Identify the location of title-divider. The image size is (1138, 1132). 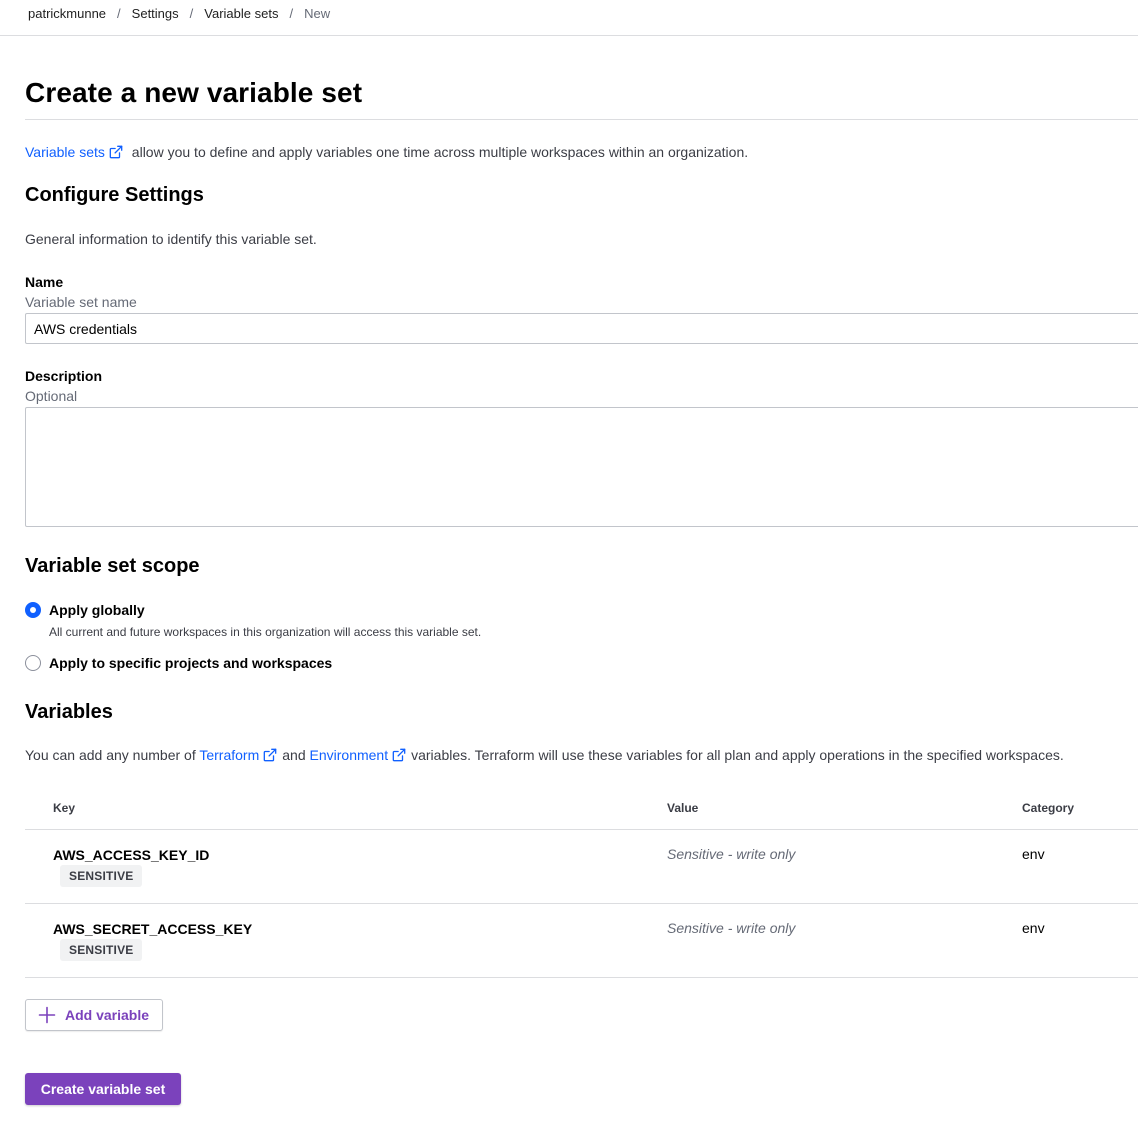
(581, 119).